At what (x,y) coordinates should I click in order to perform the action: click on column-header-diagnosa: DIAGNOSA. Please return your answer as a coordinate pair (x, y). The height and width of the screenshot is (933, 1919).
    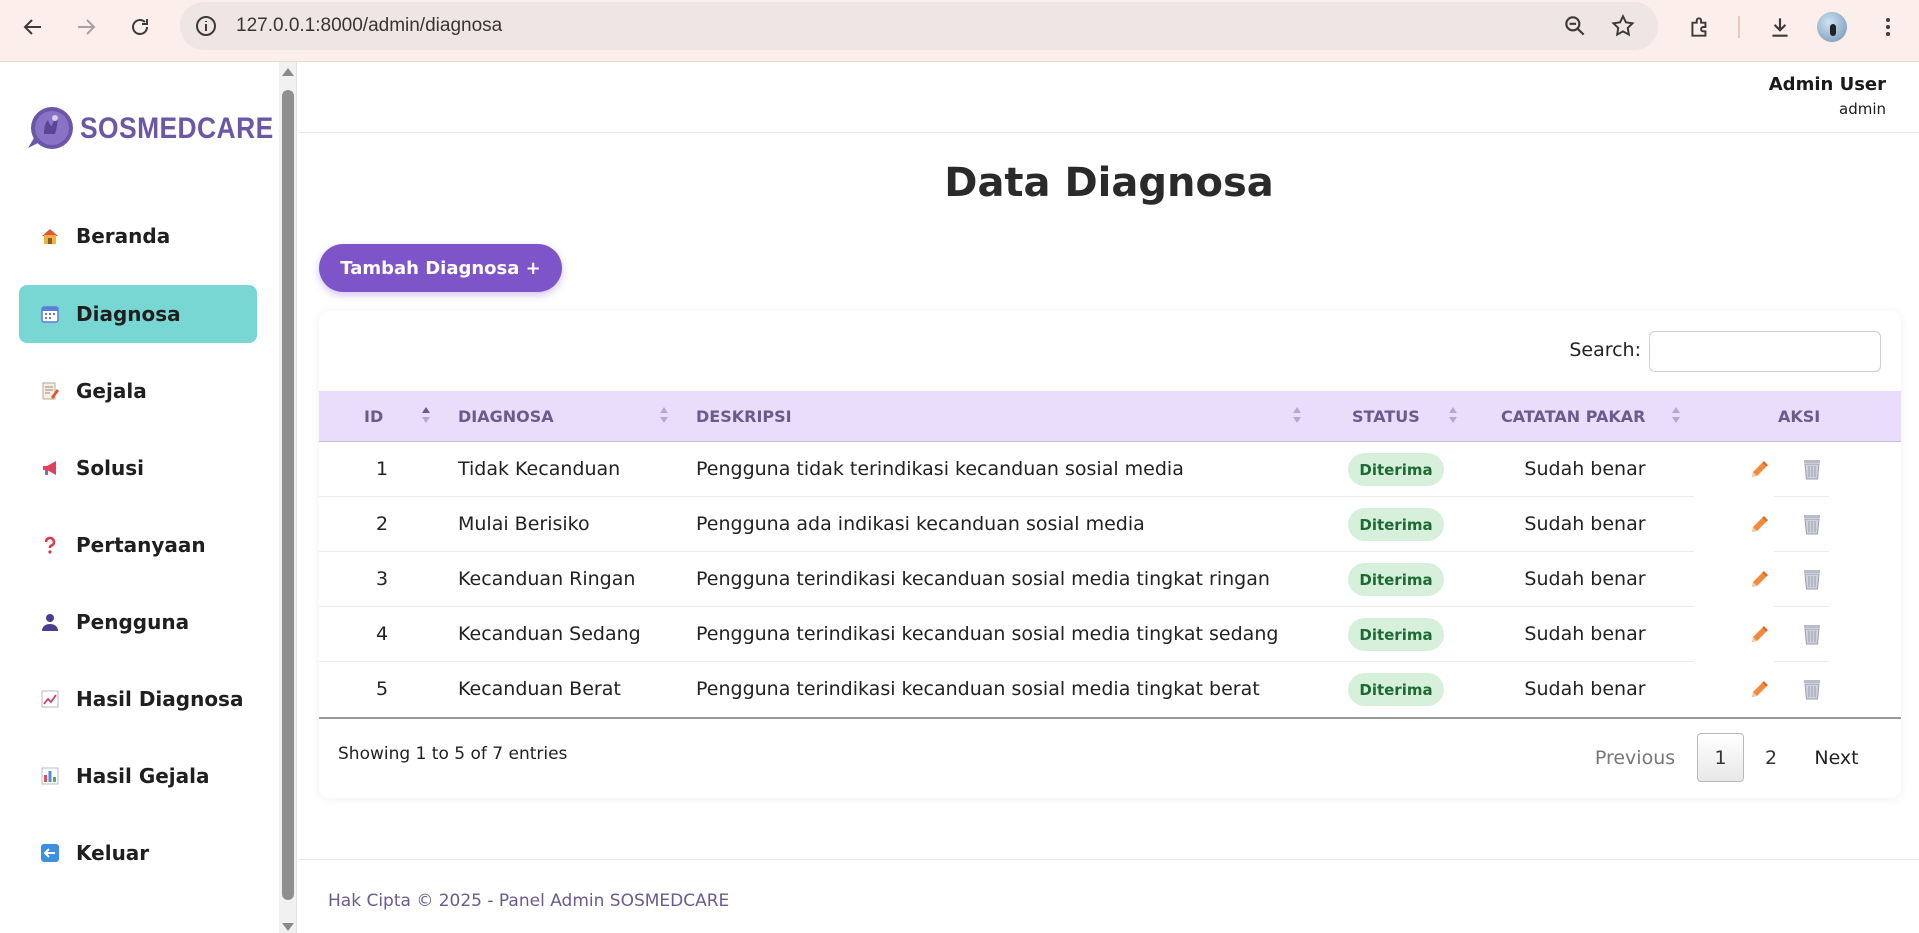
    Looking at the image, I should click on (506, 416).